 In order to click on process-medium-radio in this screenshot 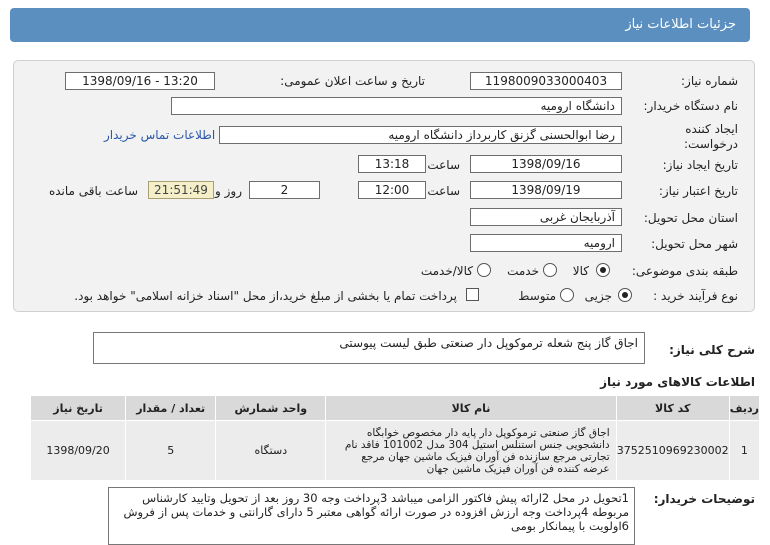, I will do `click(567, 295)`.